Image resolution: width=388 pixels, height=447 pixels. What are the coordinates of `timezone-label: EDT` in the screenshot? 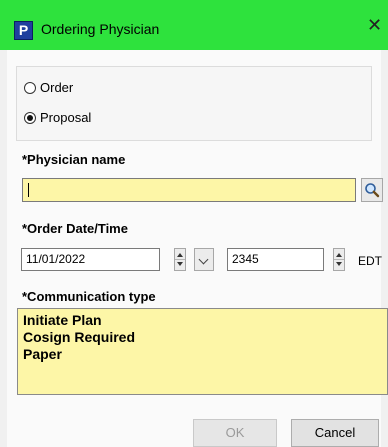 It's located at (370, 261).